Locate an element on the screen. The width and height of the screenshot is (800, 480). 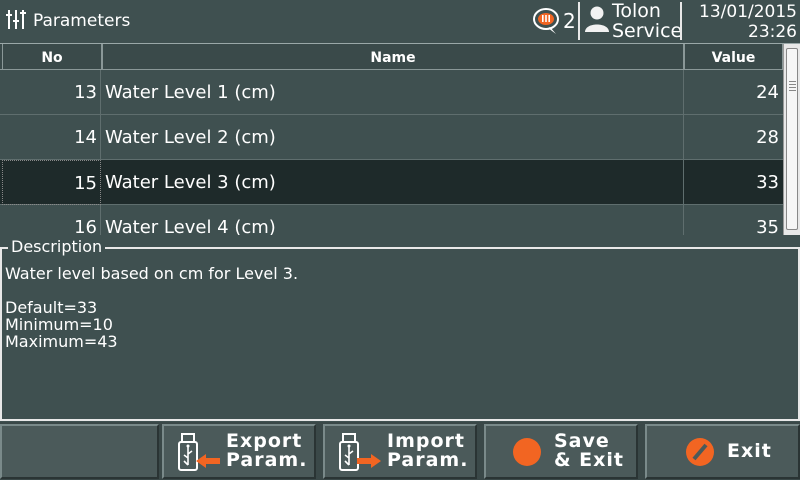
empty-button is located at coordinates (79, 451).